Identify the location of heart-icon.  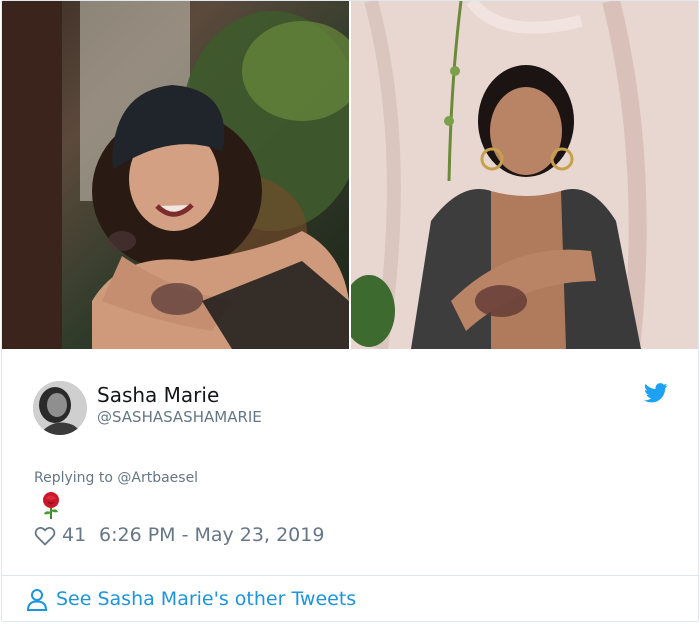
(45, 536).